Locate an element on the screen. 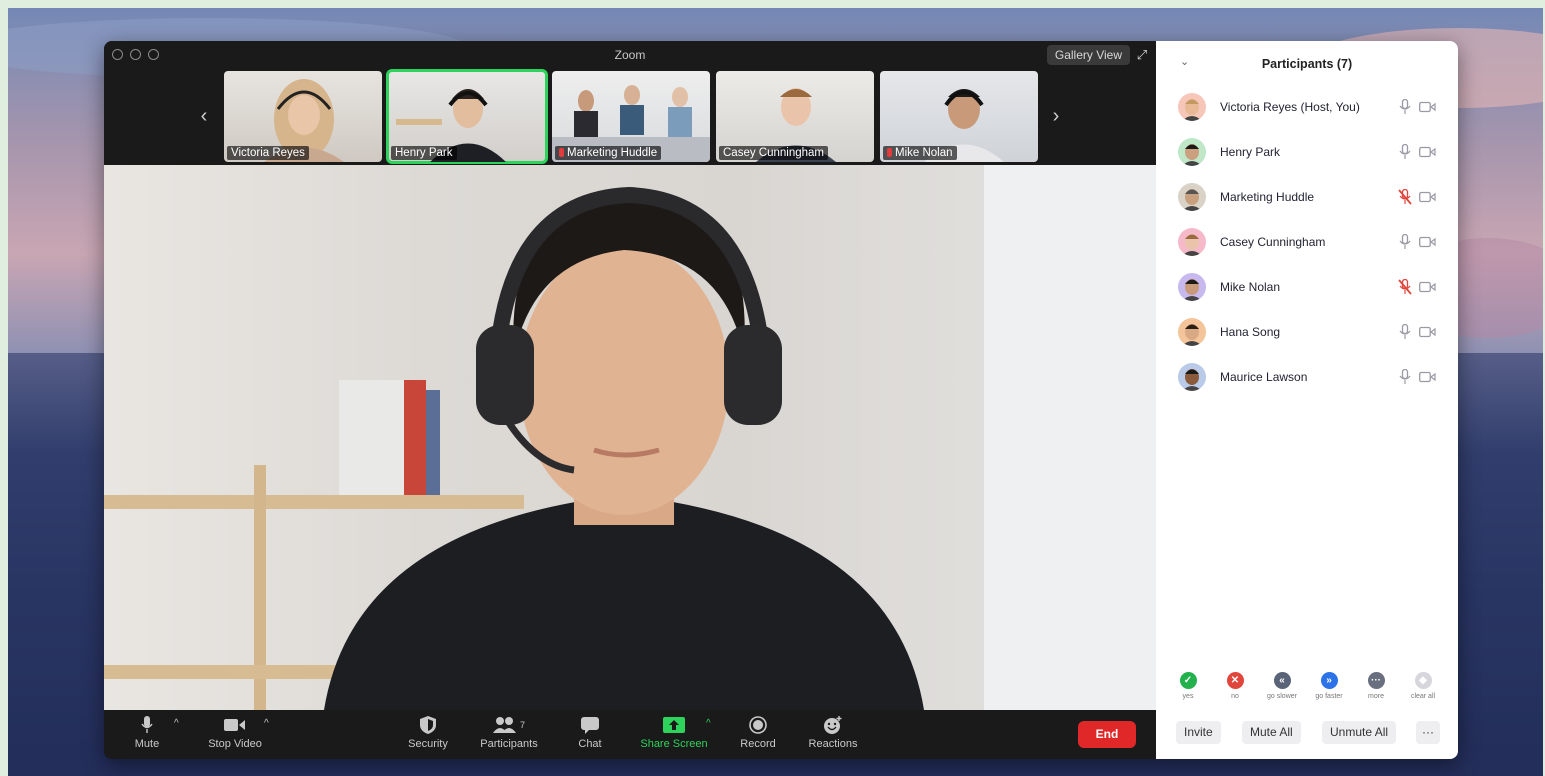 The height and width of the screenshot is (776, 1545). thumbnail-name: Henry Park is located at coordinates (424, 153).